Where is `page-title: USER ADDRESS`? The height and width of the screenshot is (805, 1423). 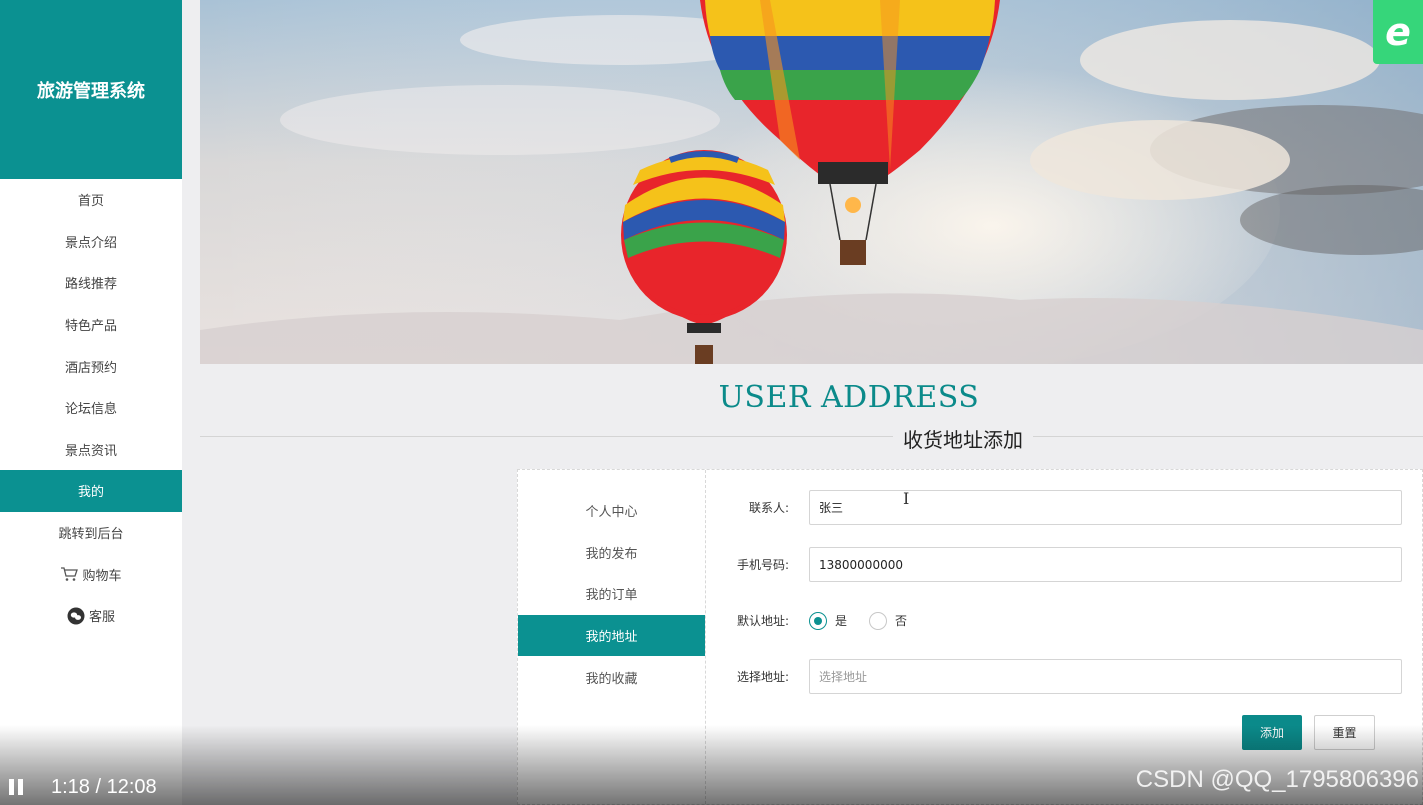 page-title: USER ADDRESS is located at coordinates (811, 397).